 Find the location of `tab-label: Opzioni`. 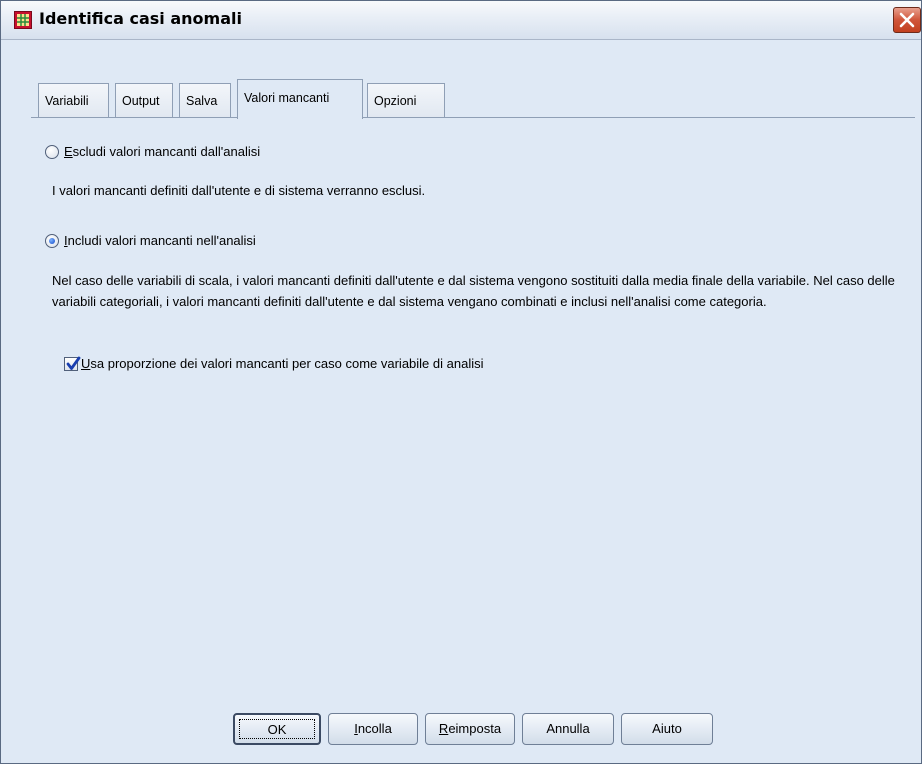

tab-label: Opzioni is located at coordinates (395, 101).